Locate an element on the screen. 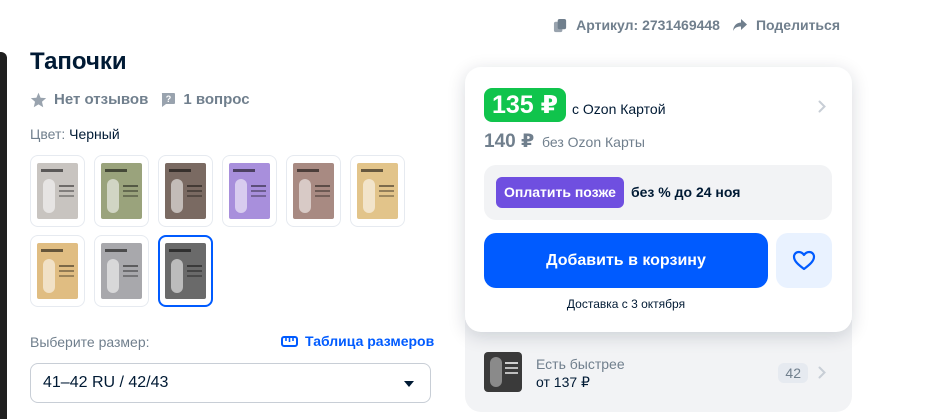  questions-link: ? 1 вопрос is located at coordinates (205, 99).